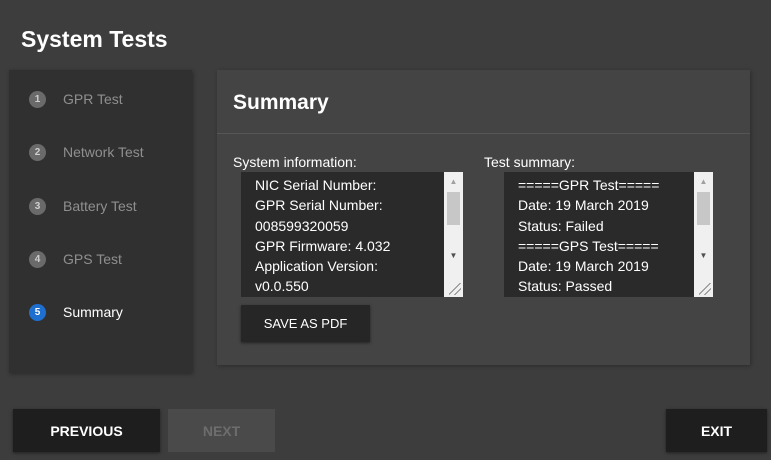 The image size is (771, 460). What do you see at coordinates (483, 133) in the screenshot?
I see `heading-divider` at bounding box center [483, 133].